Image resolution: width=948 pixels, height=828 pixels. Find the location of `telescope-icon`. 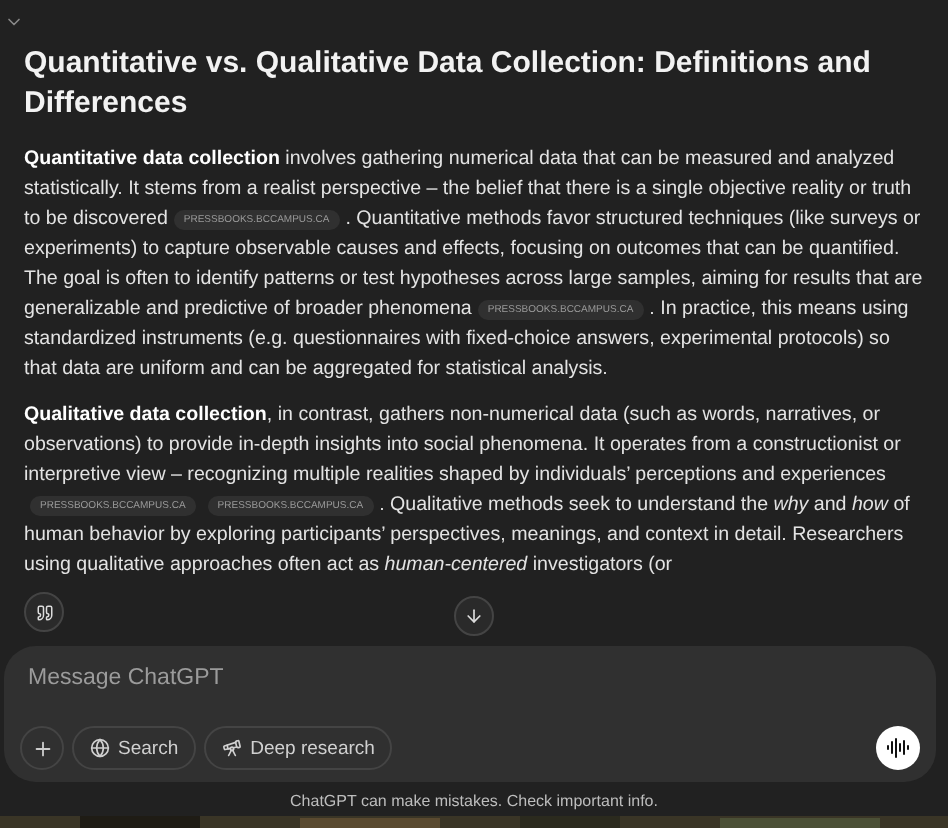

telescope-icon is located at coordinates (232, 748).